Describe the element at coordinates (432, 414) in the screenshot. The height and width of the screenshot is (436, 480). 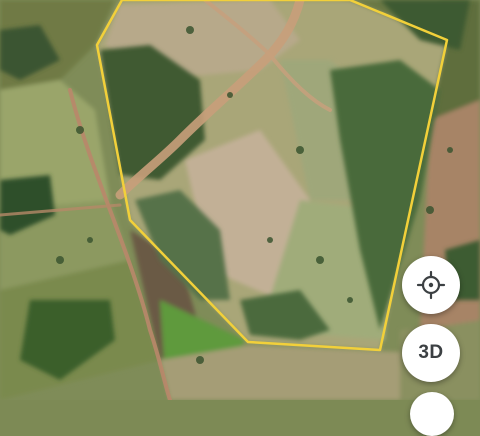
I see `map-layers-button` at that location.